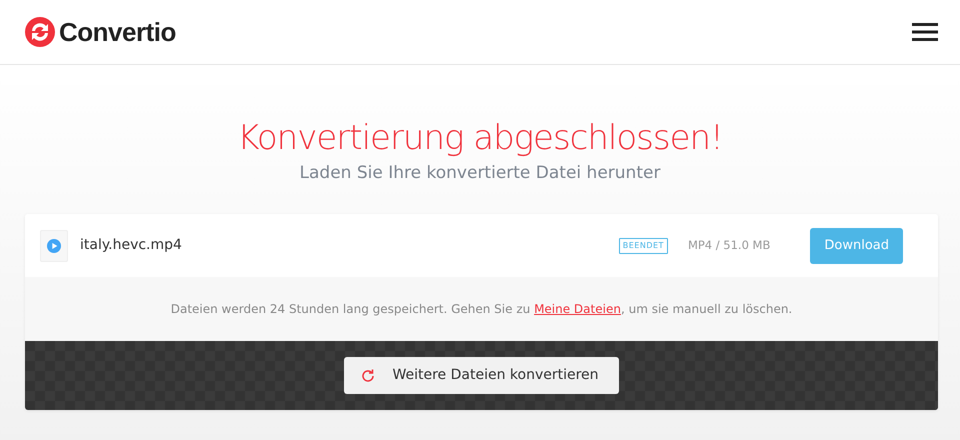  I want to click on menu-icon, so click(925, 32).